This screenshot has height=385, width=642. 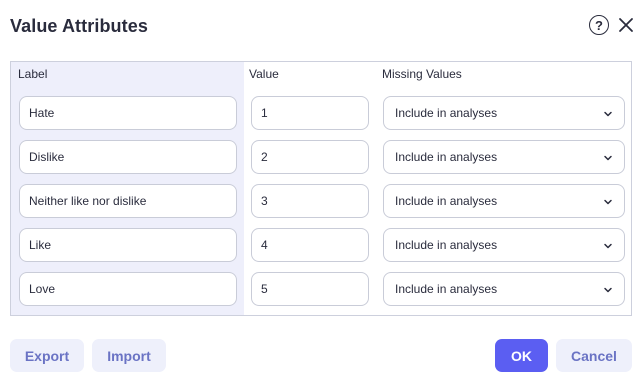 What do you see at coordinates (47, 355) in the screenshot?
I see `export-button: Export` at bounding box center [47, 355].